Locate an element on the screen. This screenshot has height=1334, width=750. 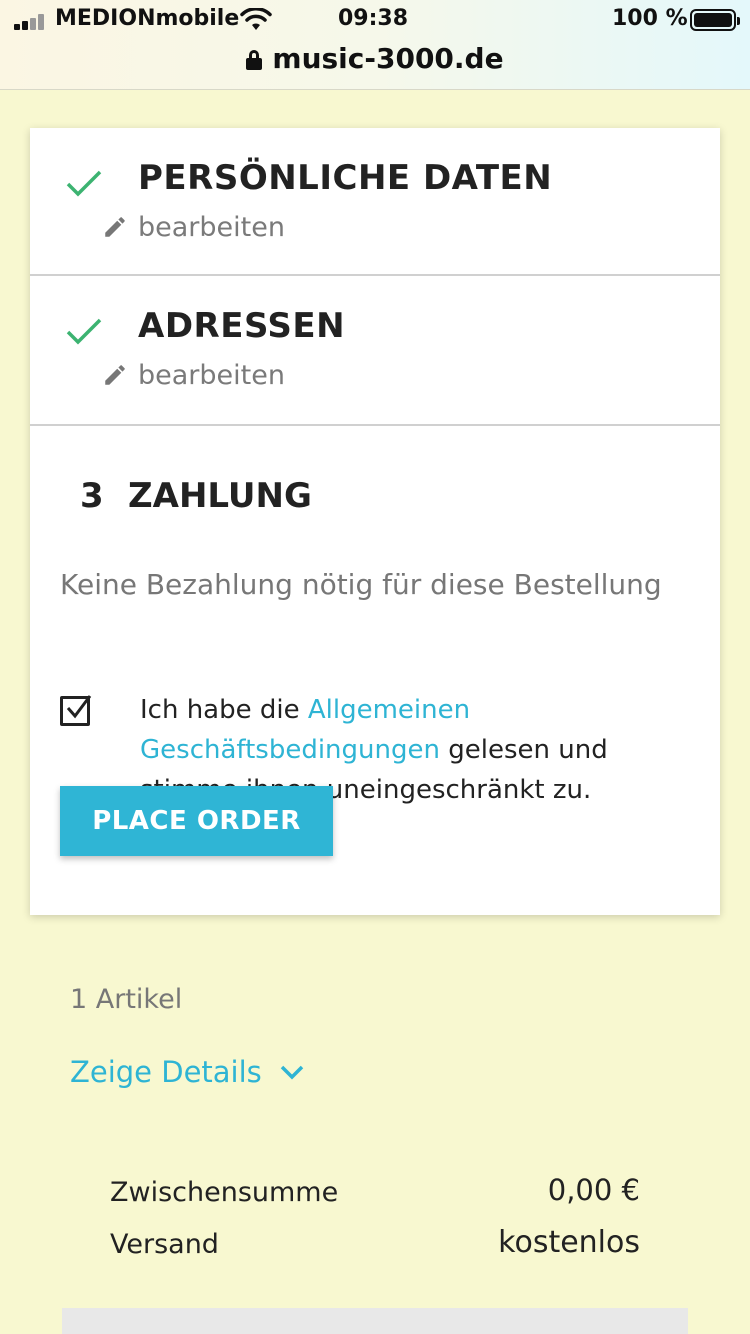
place-order-button: PLACE ORDER is located at coordinates (196, 821).